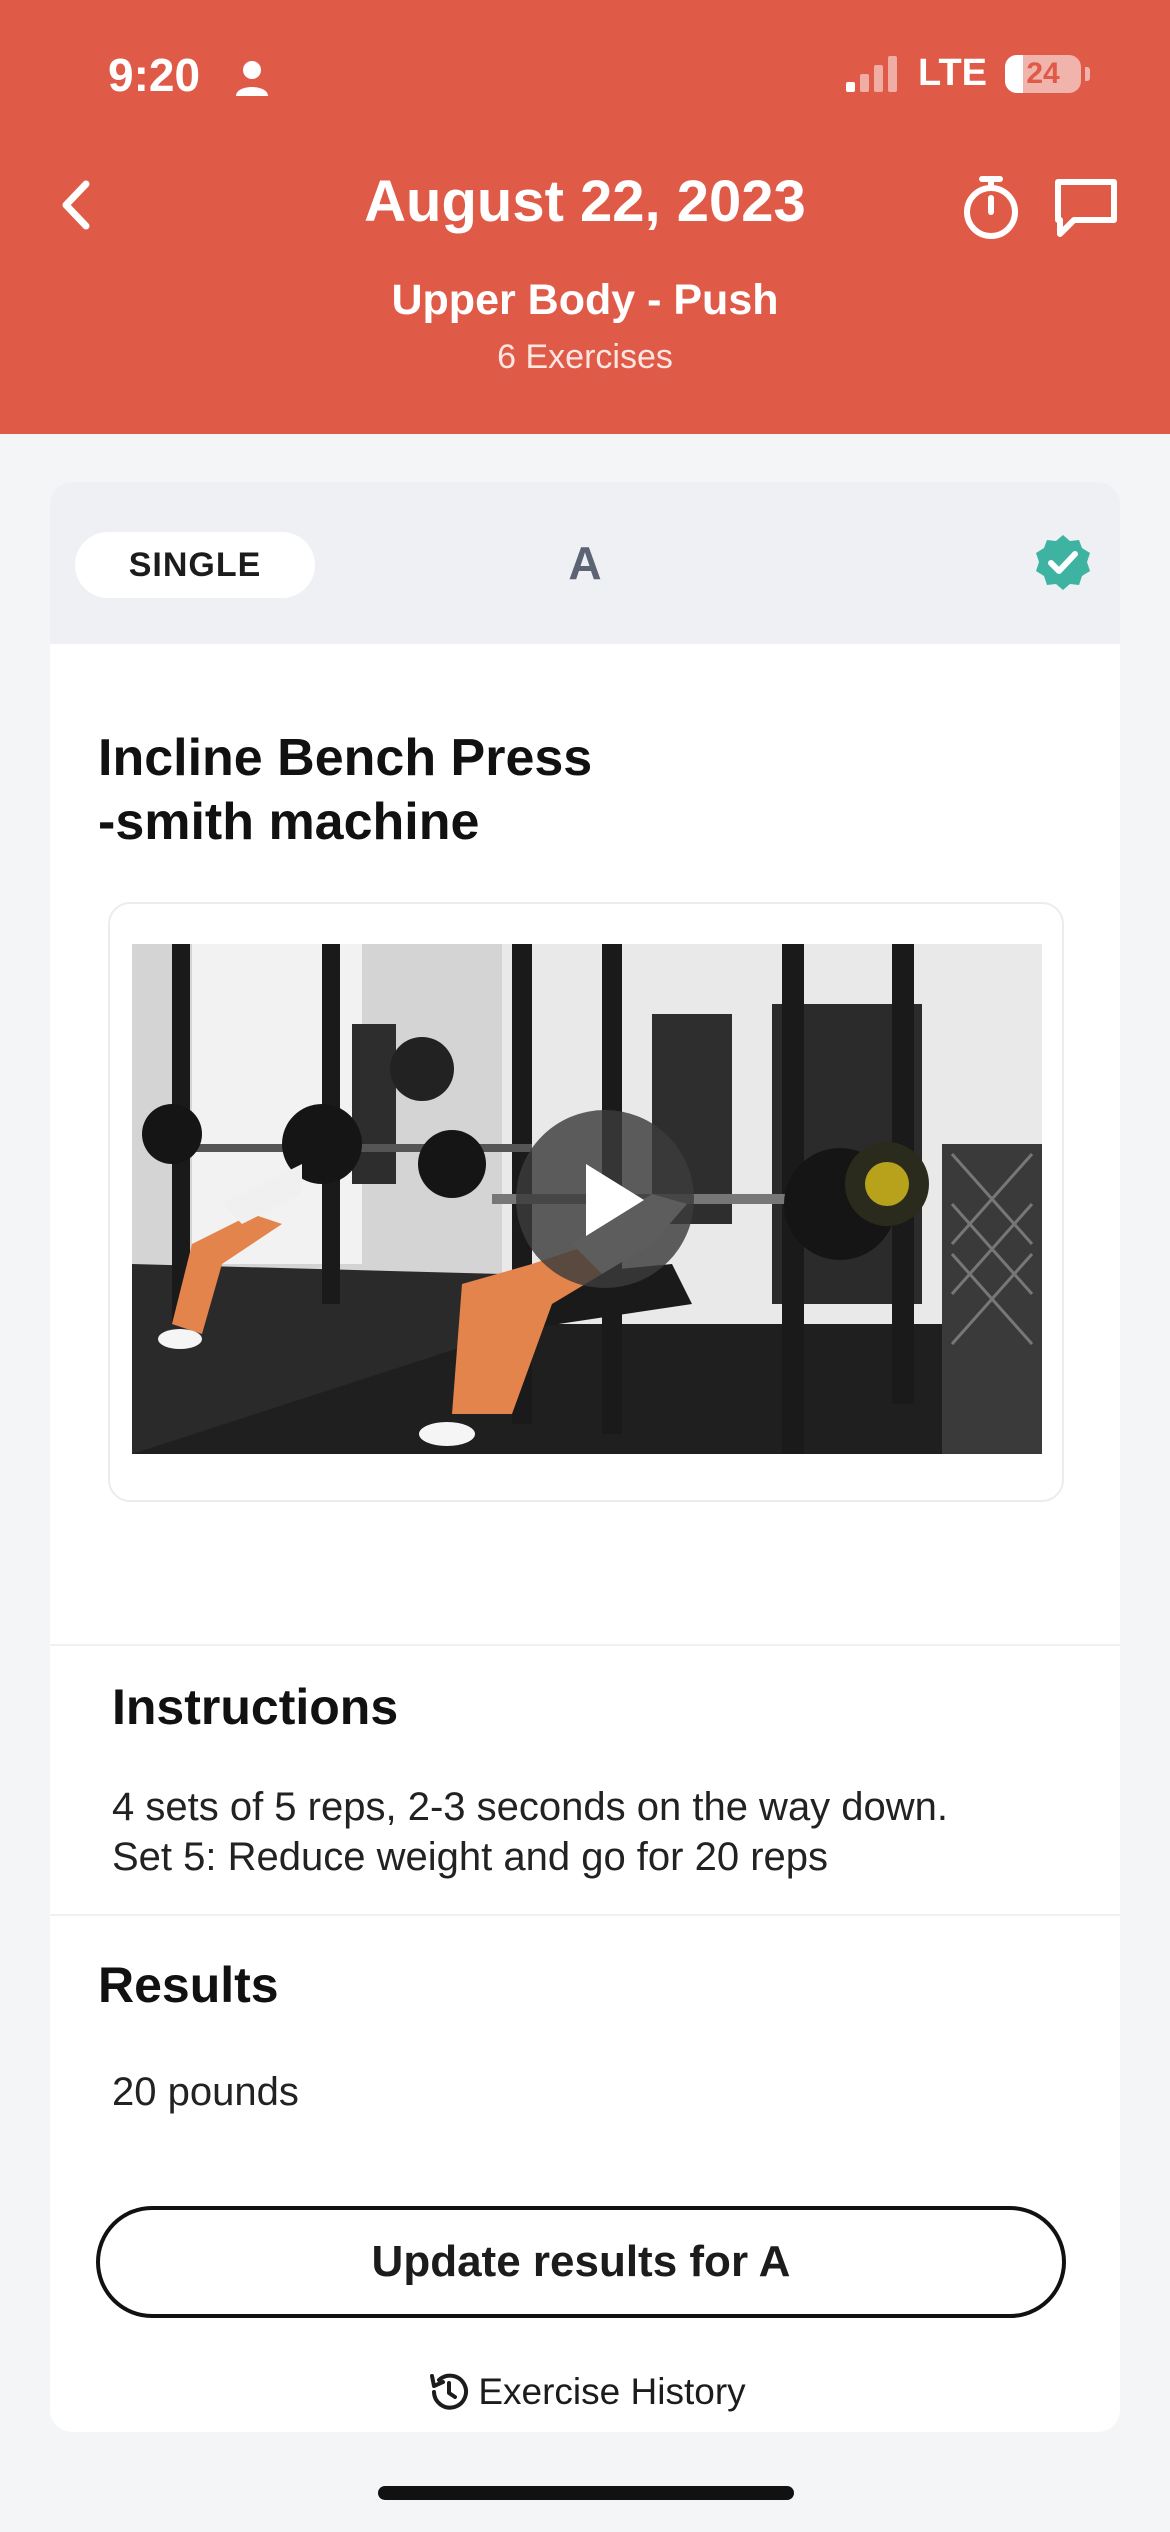  I want to click on results-value: 20 pounds, so click(205, 2092).